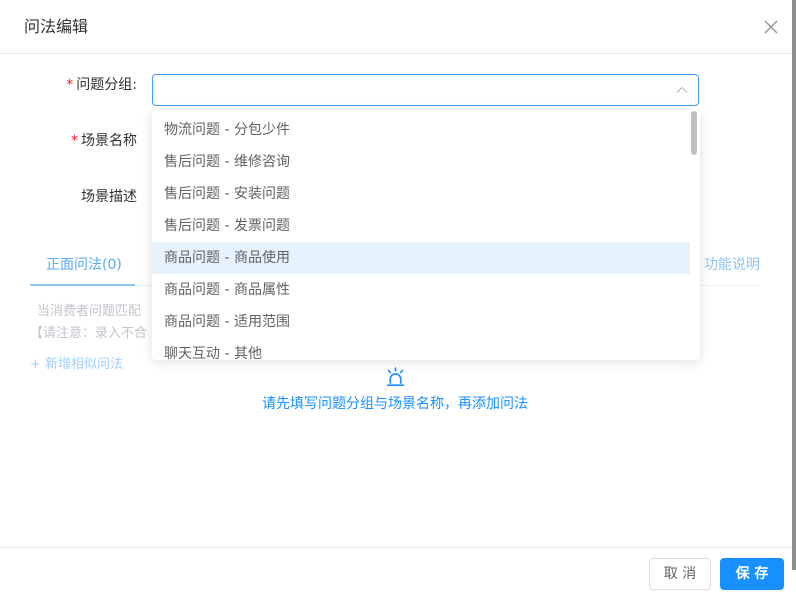  Describe the element at coordinates (421, 162) in the screenshot. I see `dropdown-option: 售后问题 - 维修咨询` at that location.